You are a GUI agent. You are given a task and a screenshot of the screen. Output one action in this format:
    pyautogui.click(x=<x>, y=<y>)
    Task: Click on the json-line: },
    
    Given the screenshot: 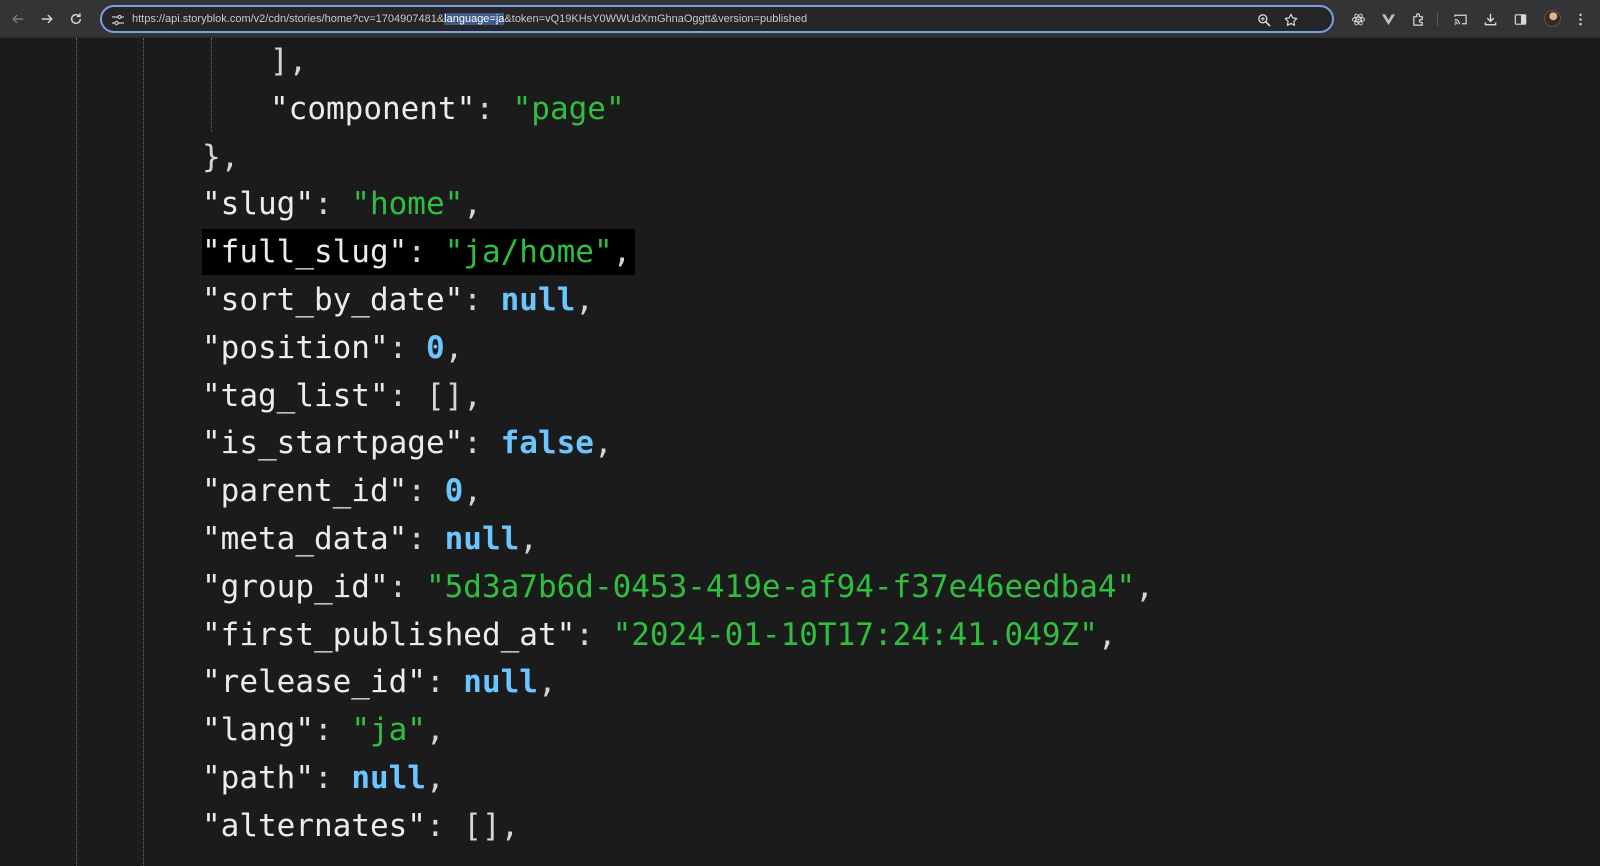 What is the action you would take?
    pyautogui.click(x=220, y=157)
    